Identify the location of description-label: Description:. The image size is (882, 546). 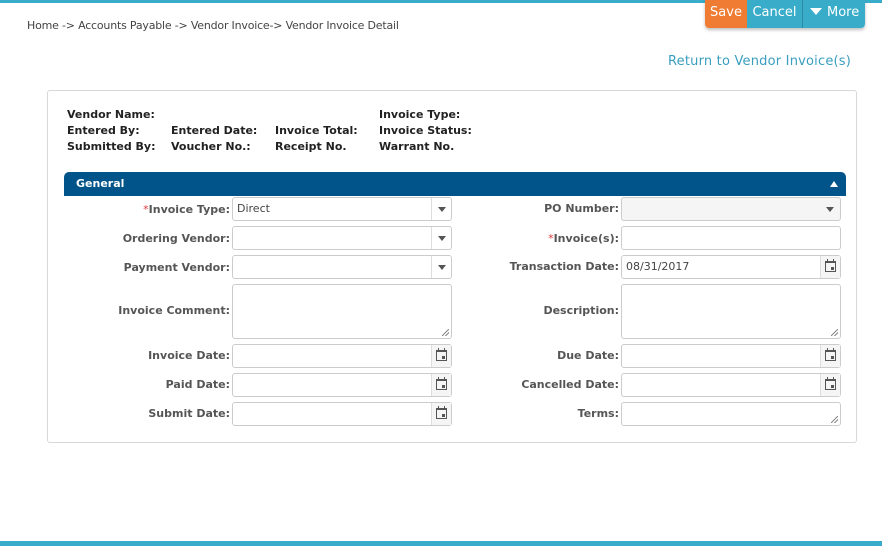
(581, 310).